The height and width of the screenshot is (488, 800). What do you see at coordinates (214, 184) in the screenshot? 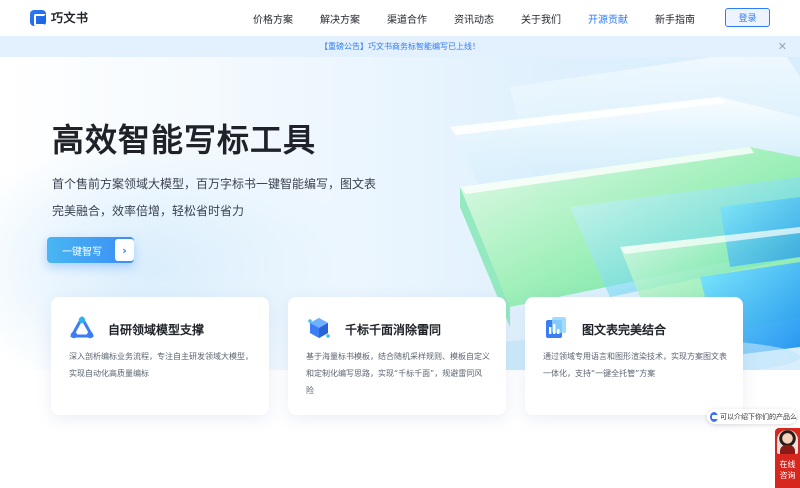
I see `hero-subtitle-line-1: 首个售前方案领域大模型，百万字标书一键智能编写，图文表` at bounding box center [214, 184].